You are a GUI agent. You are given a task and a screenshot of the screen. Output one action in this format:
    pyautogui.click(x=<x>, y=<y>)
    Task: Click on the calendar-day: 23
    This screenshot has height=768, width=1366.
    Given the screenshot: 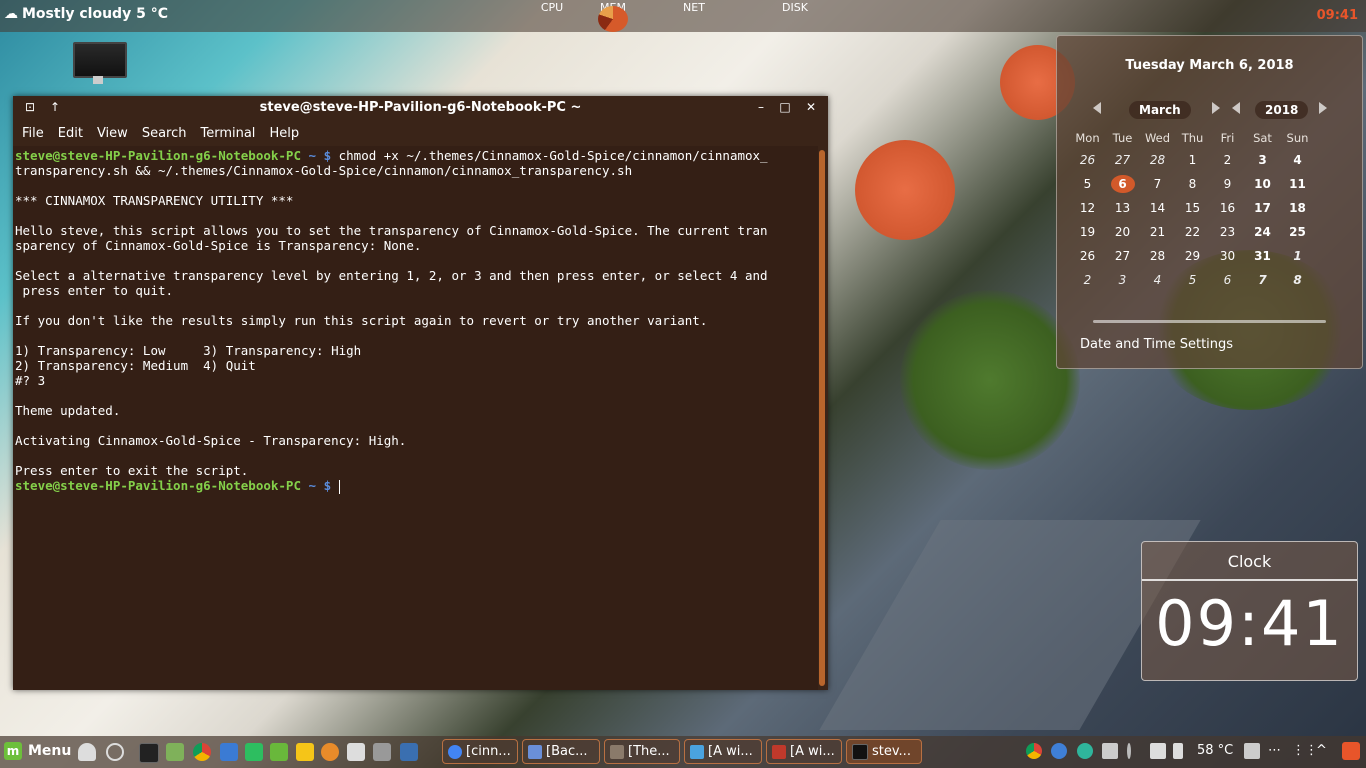 What is the action you would take?
    pyautogui.click(x=1227, y=232)
    